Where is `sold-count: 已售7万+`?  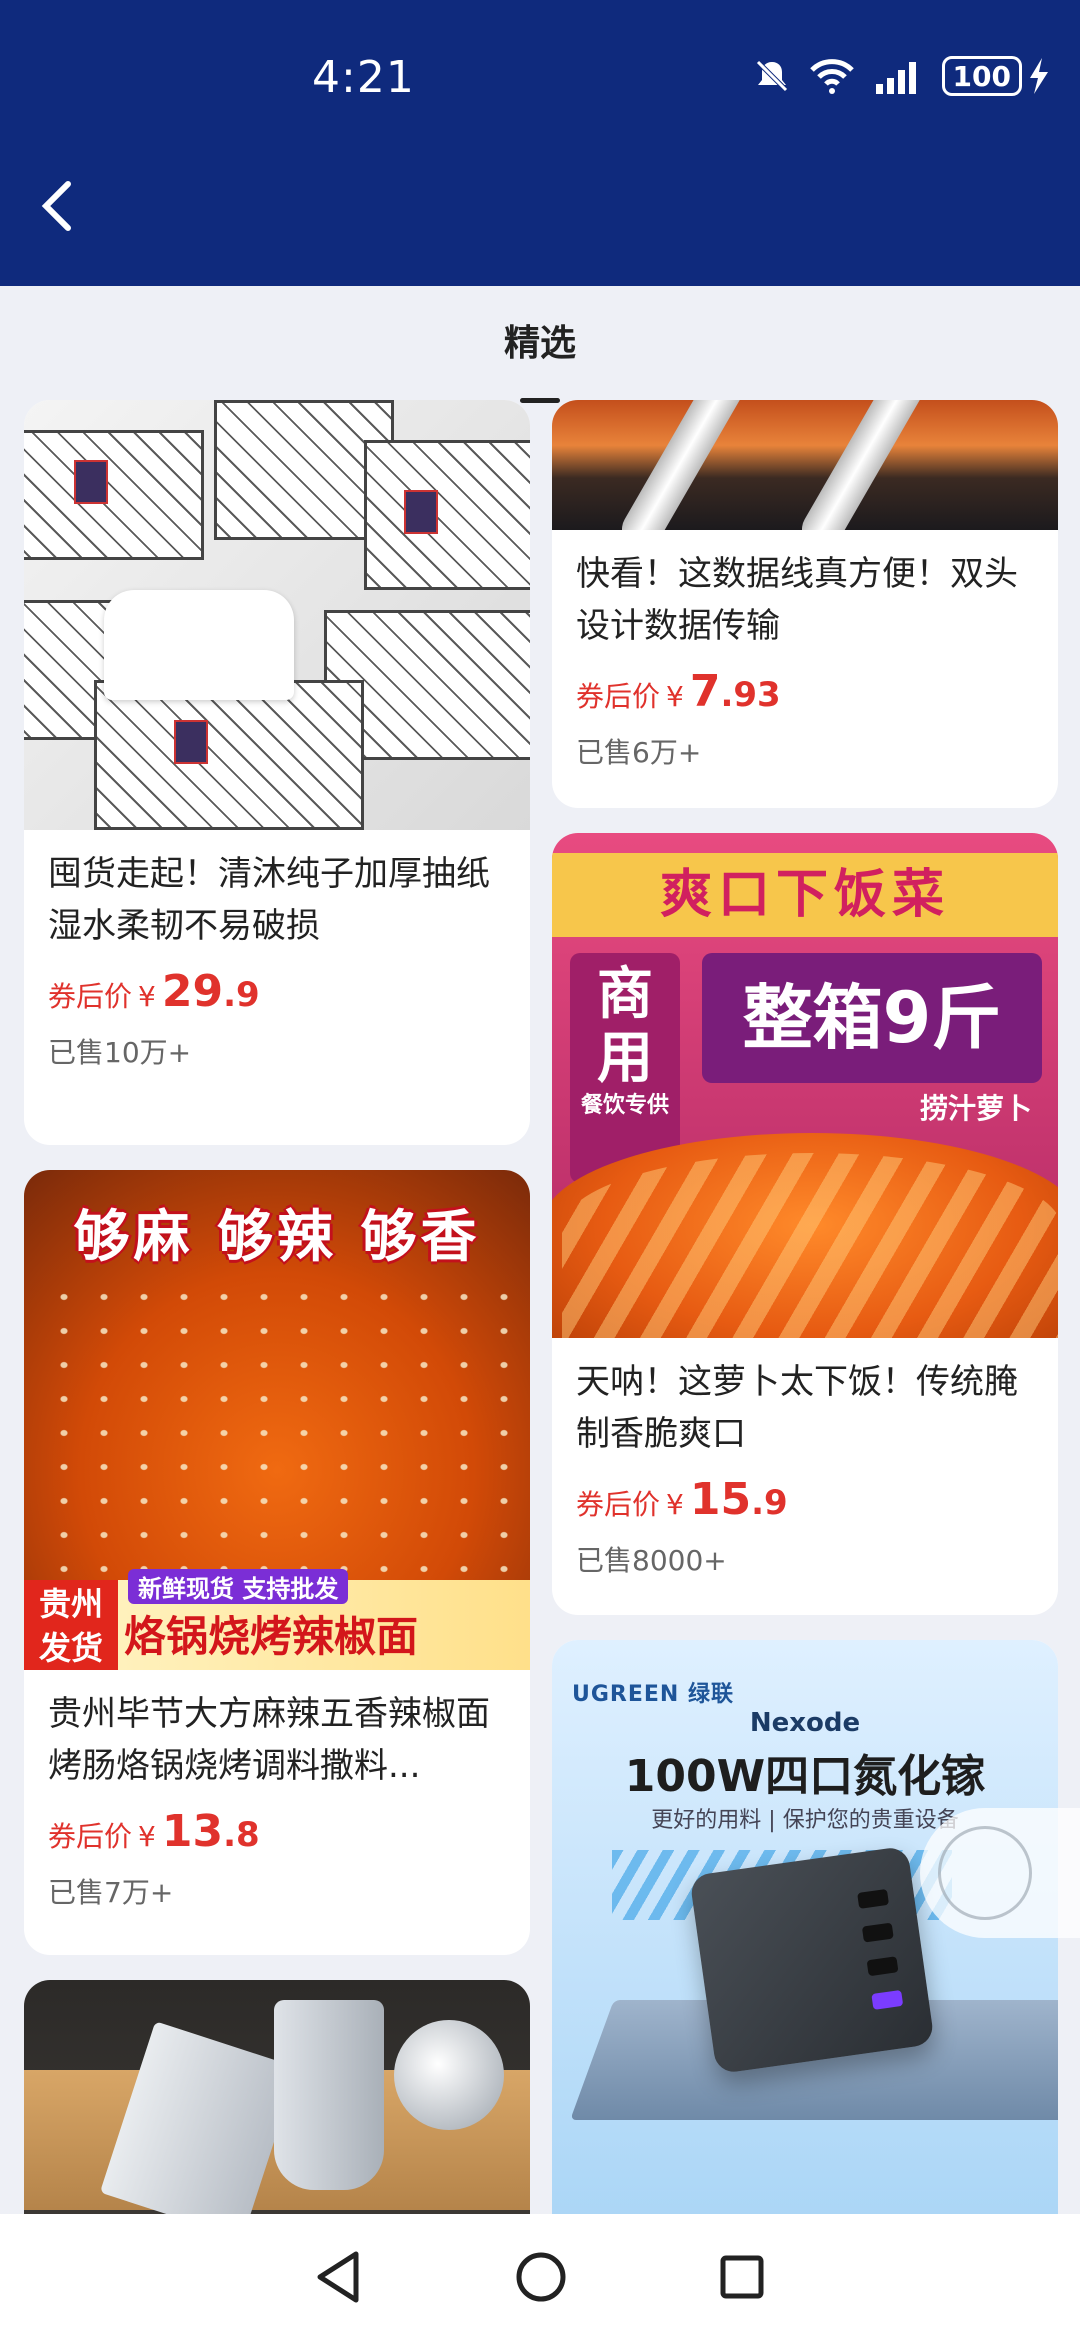
sold-count: 已售7万+ is located at coordinates (111, 1892).